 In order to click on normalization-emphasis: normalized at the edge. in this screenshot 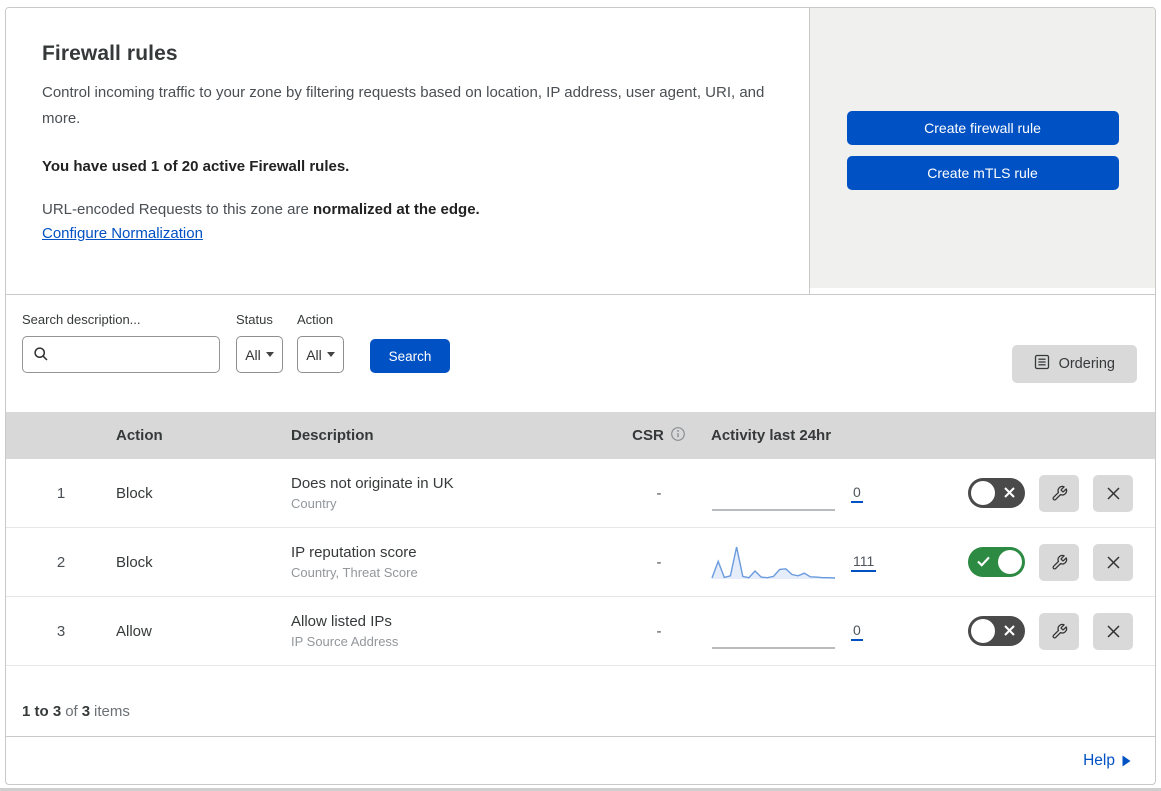, I will do `click(396, 209)`.